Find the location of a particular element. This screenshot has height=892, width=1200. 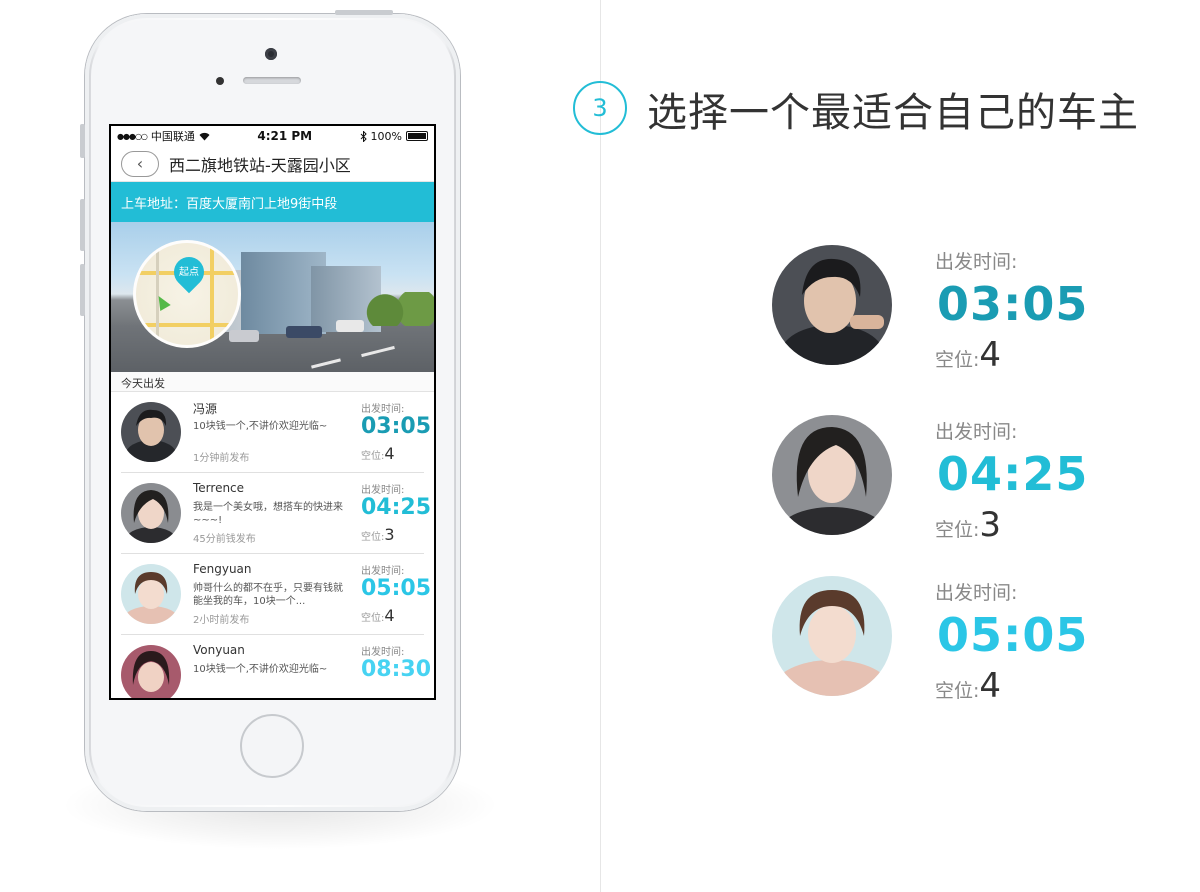

driver-name: Terrence is located at coordinates (219, 488).